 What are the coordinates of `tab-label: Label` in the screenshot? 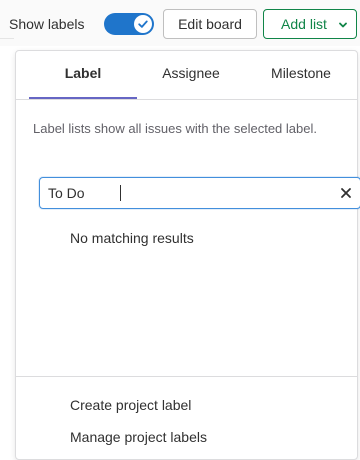 It's located at (83, 75).